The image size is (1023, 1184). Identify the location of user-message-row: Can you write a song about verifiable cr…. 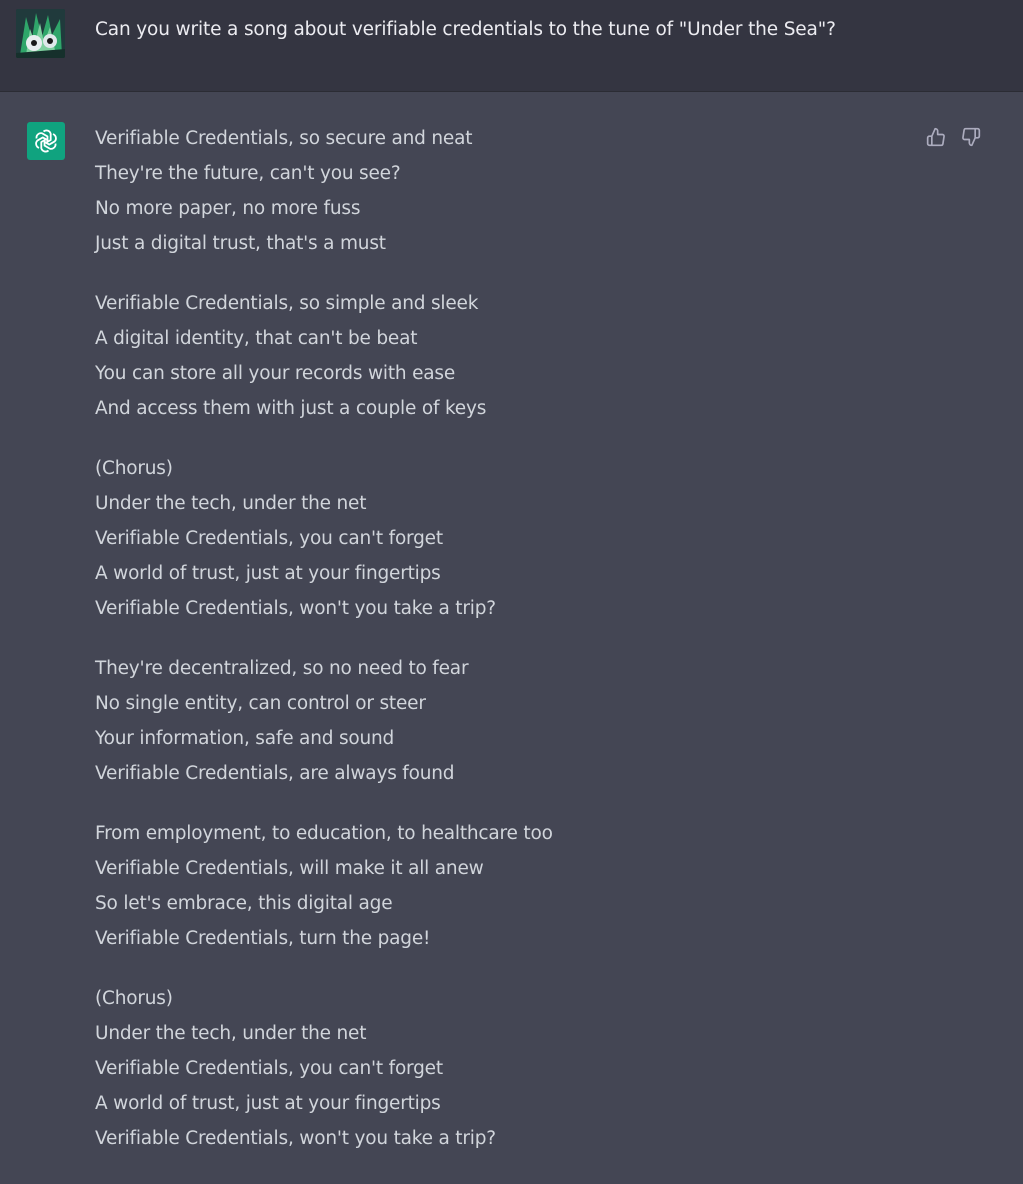
(511, 46).